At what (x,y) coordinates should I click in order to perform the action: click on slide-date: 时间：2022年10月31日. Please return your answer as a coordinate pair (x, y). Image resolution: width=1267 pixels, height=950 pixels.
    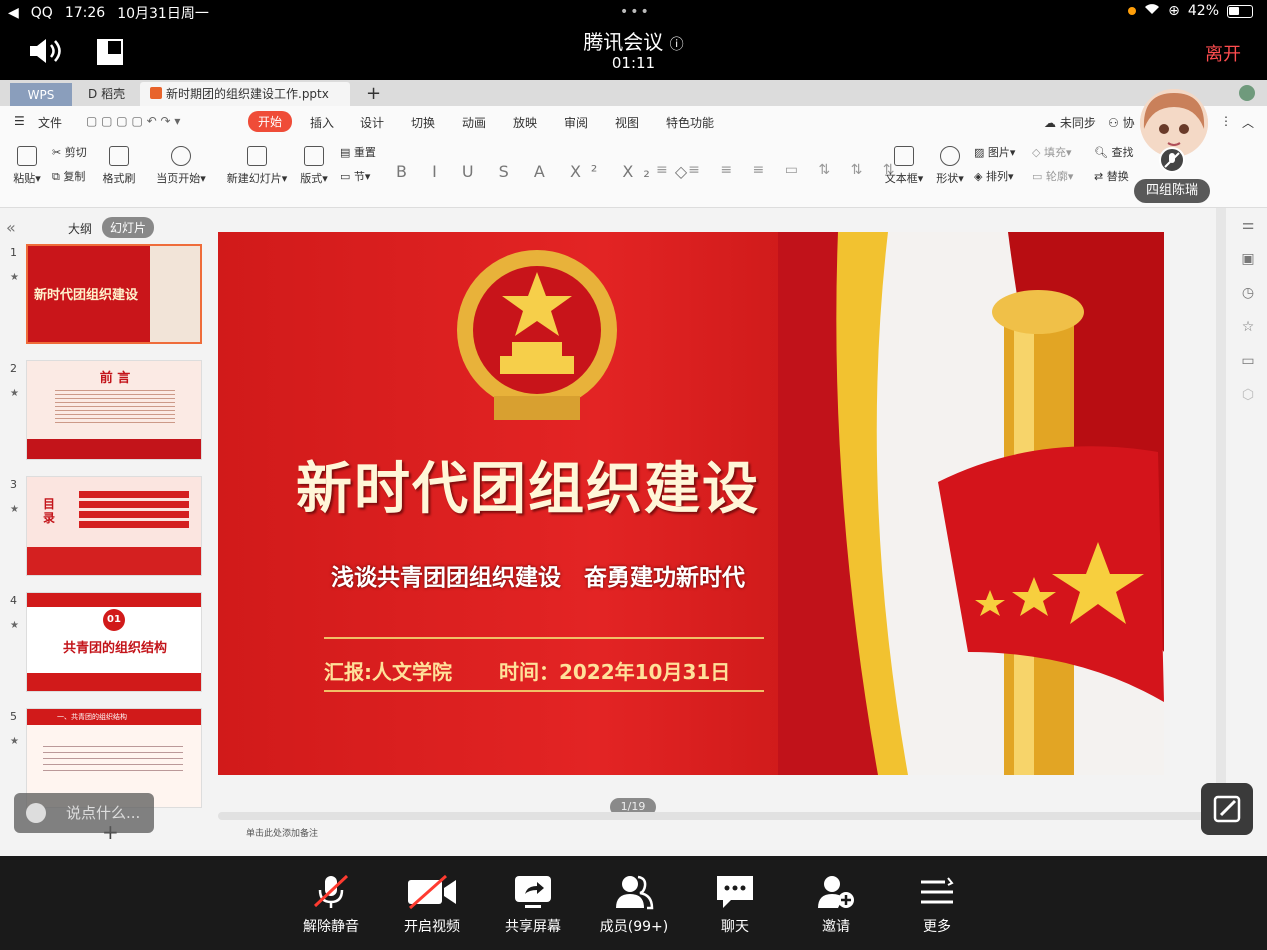
    Looking at the image, I should click on (614, 672).